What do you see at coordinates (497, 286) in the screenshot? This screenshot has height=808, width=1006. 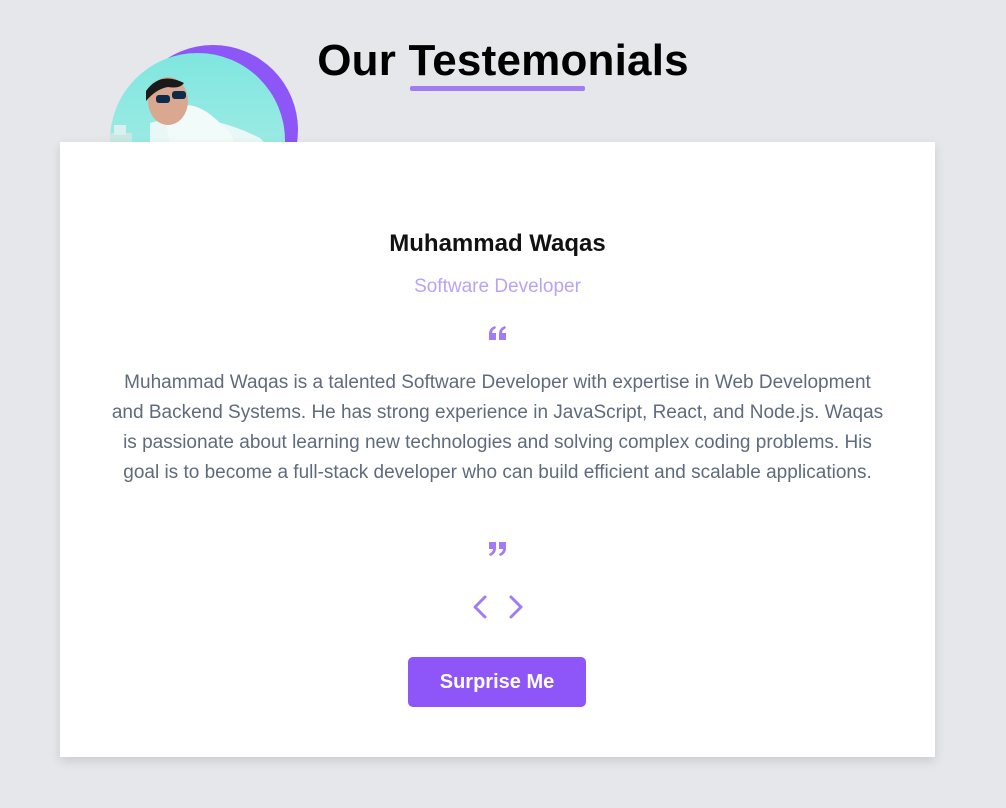 I see `person-role: Software Developer` at bounding box center [497, 286].